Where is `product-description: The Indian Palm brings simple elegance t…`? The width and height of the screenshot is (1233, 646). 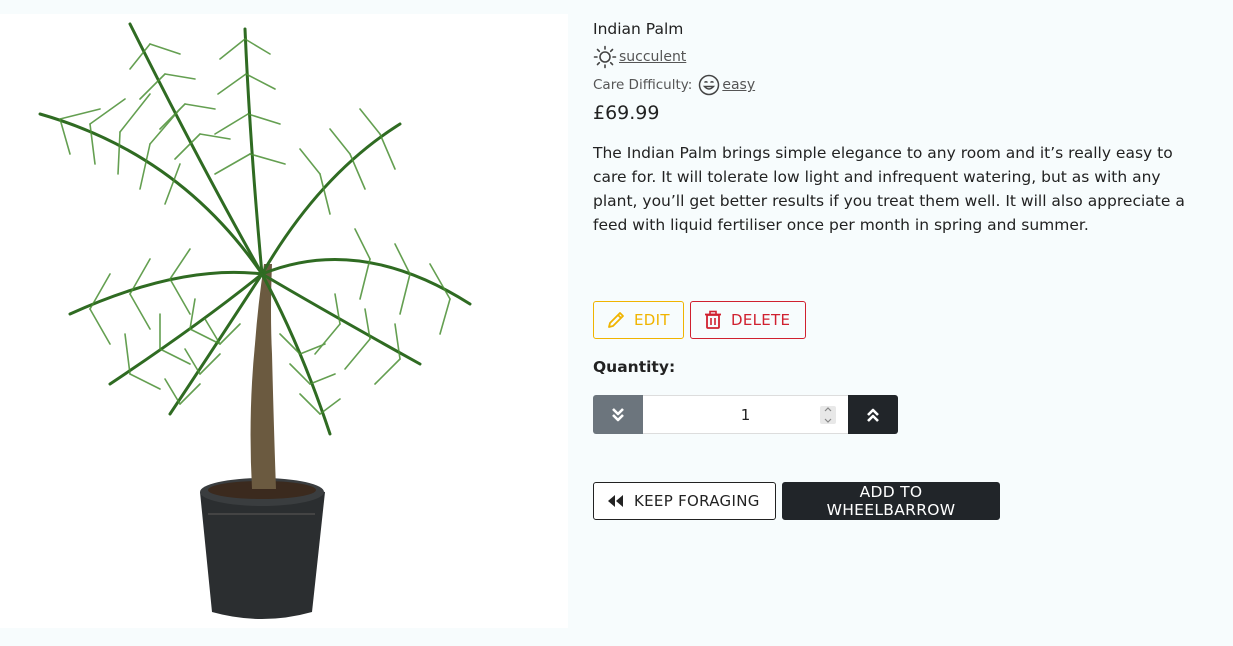 product-description: The Indian Palm brings simple elegance t… is located at coordinates (889, 189).